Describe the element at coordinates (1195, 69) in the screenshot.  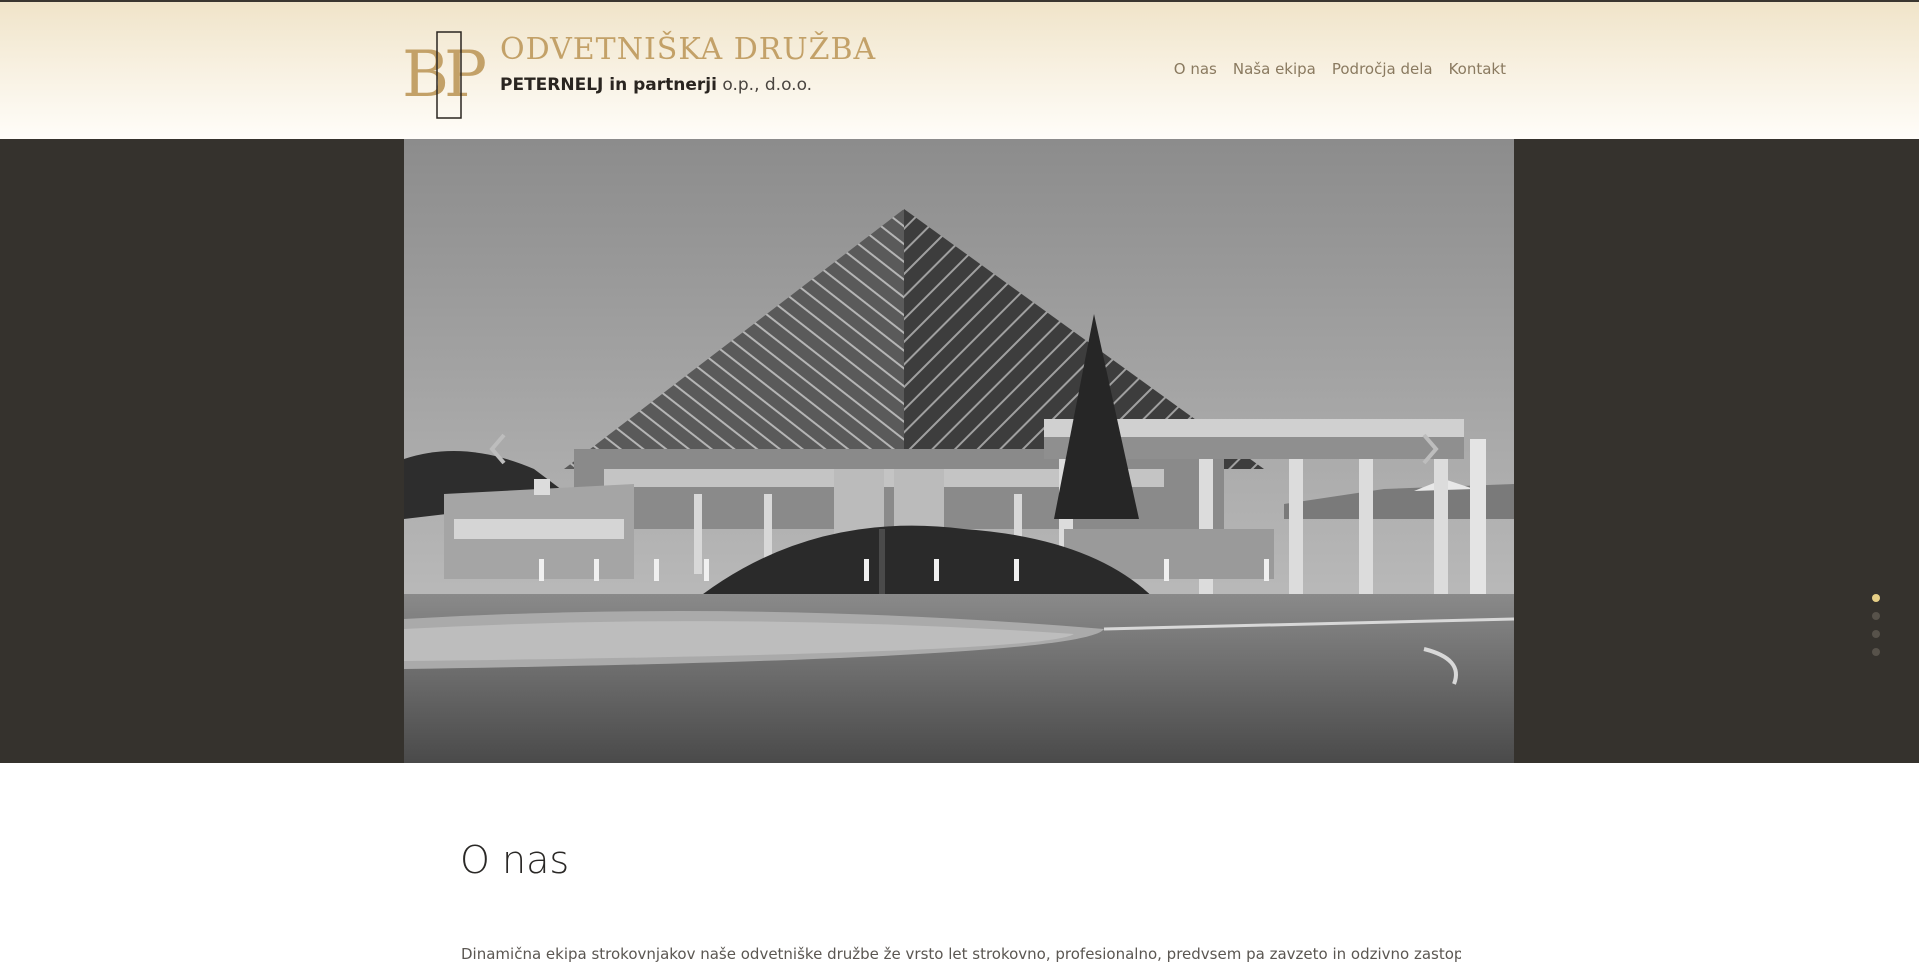
I see `nav-item-o-nas: O nas` at that location.